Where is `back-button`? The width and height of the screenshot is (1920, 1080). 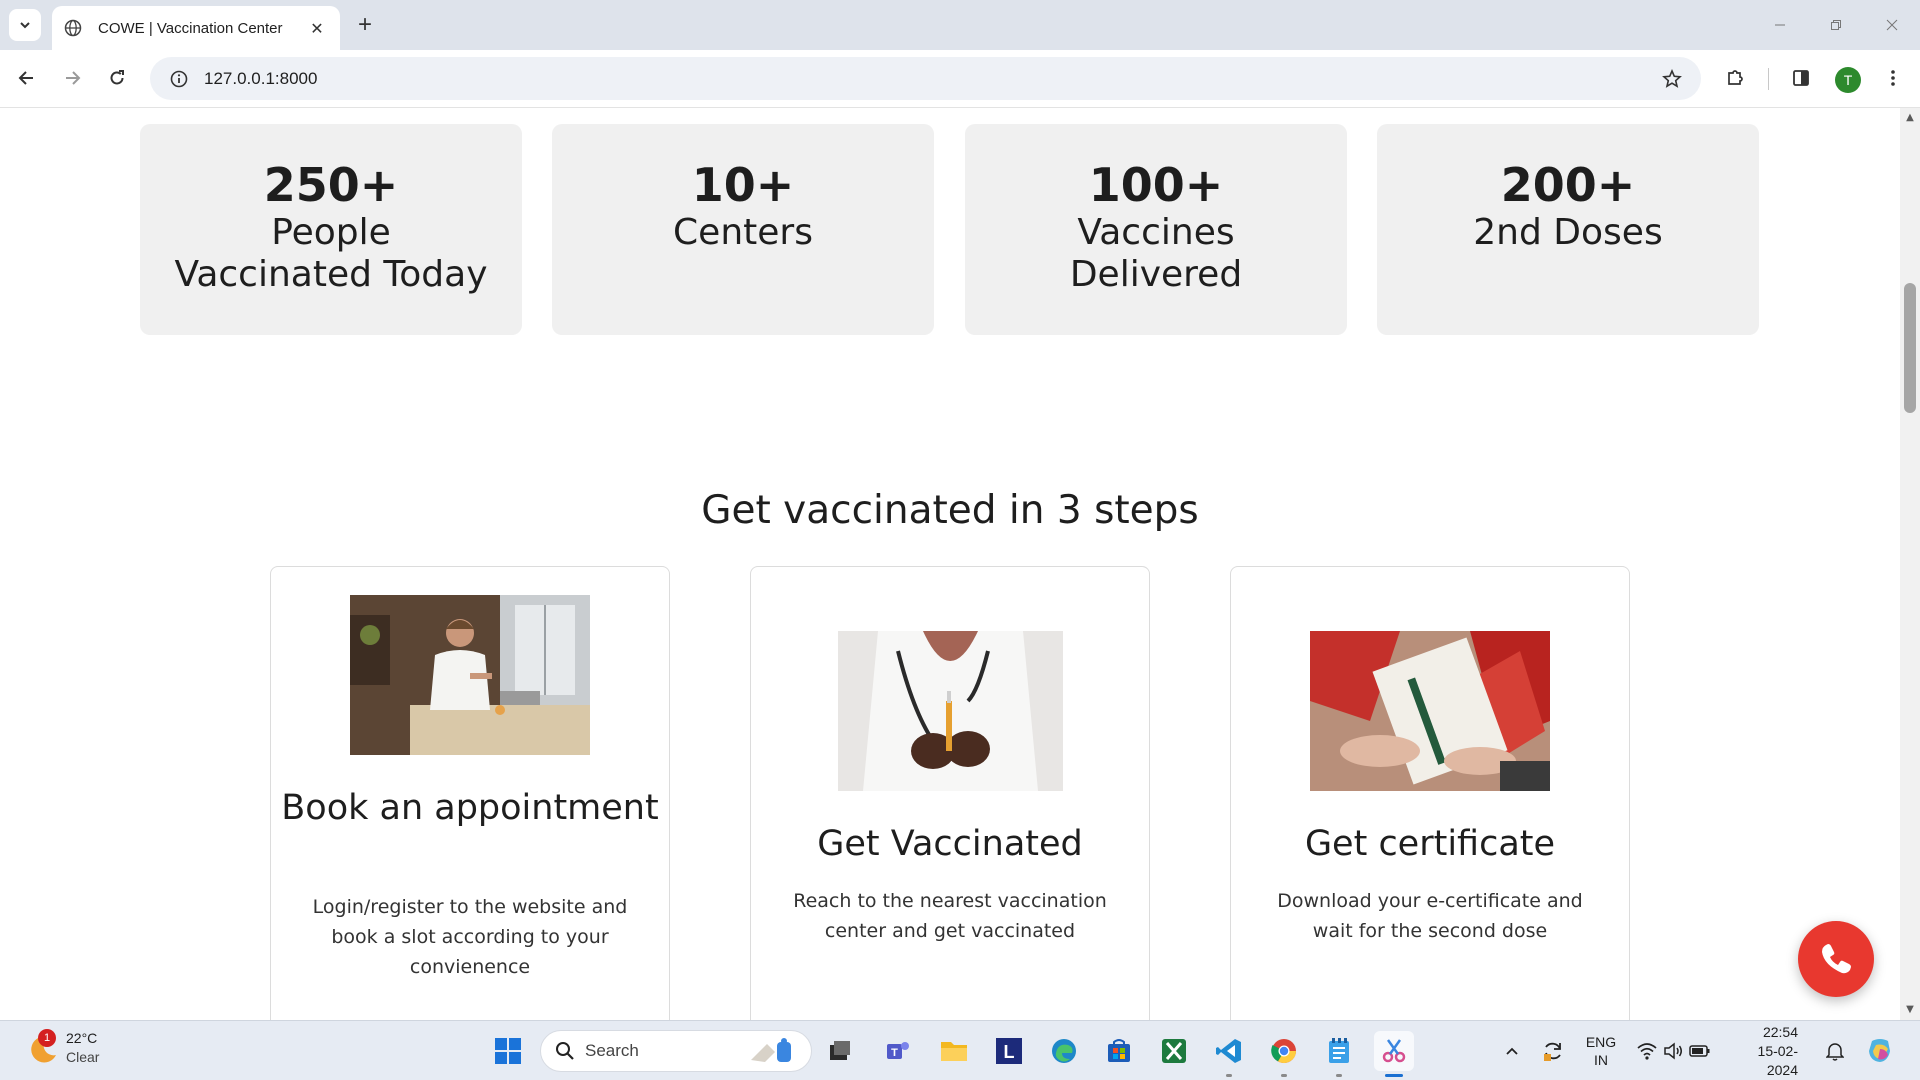
back-button is located at coordinates (27, 78).